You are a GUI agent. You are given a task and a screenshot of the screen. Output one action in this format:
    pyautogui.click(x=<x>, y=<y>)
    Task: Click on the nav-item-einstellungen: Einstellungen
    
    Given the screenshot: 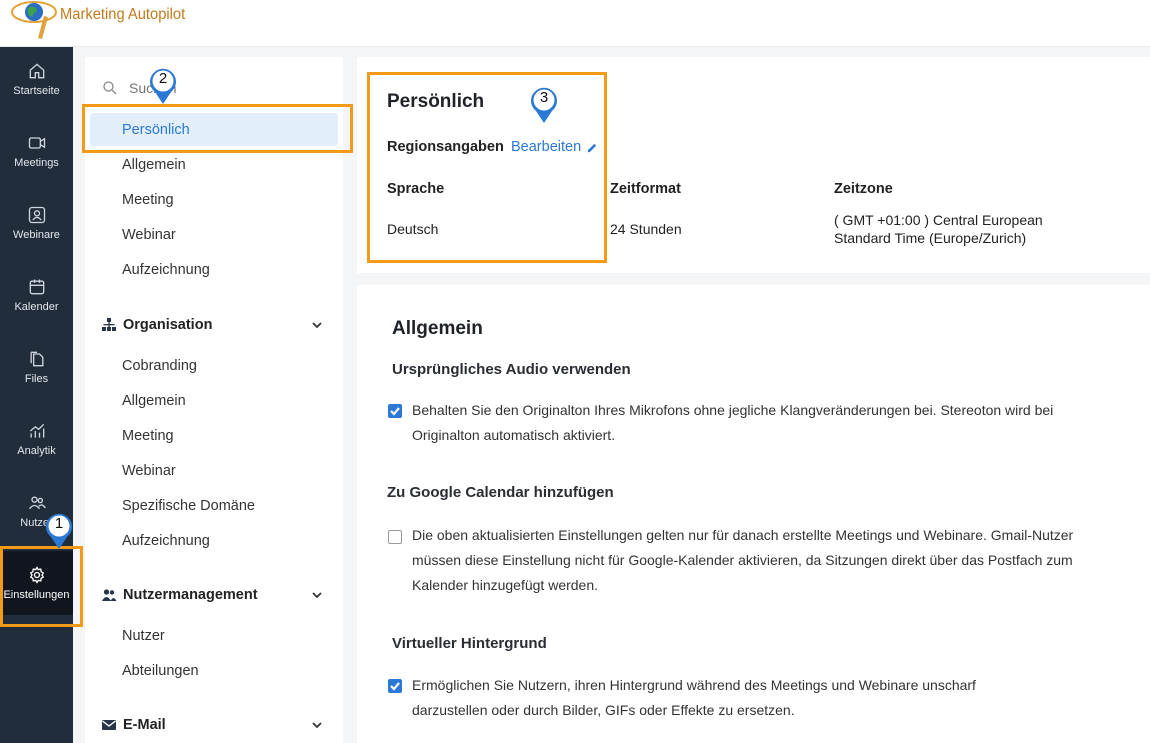 What is the action you would take?
    pyautogui.click(x=36, y=583)
    